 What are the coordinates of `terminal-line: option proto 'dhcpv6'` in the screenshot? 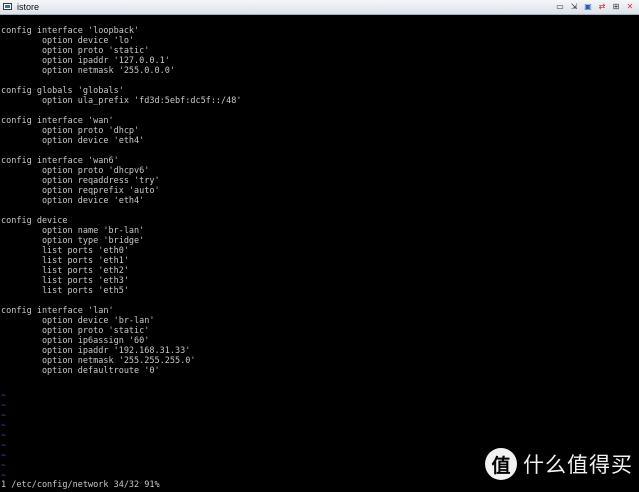 It's located at (75, 171).